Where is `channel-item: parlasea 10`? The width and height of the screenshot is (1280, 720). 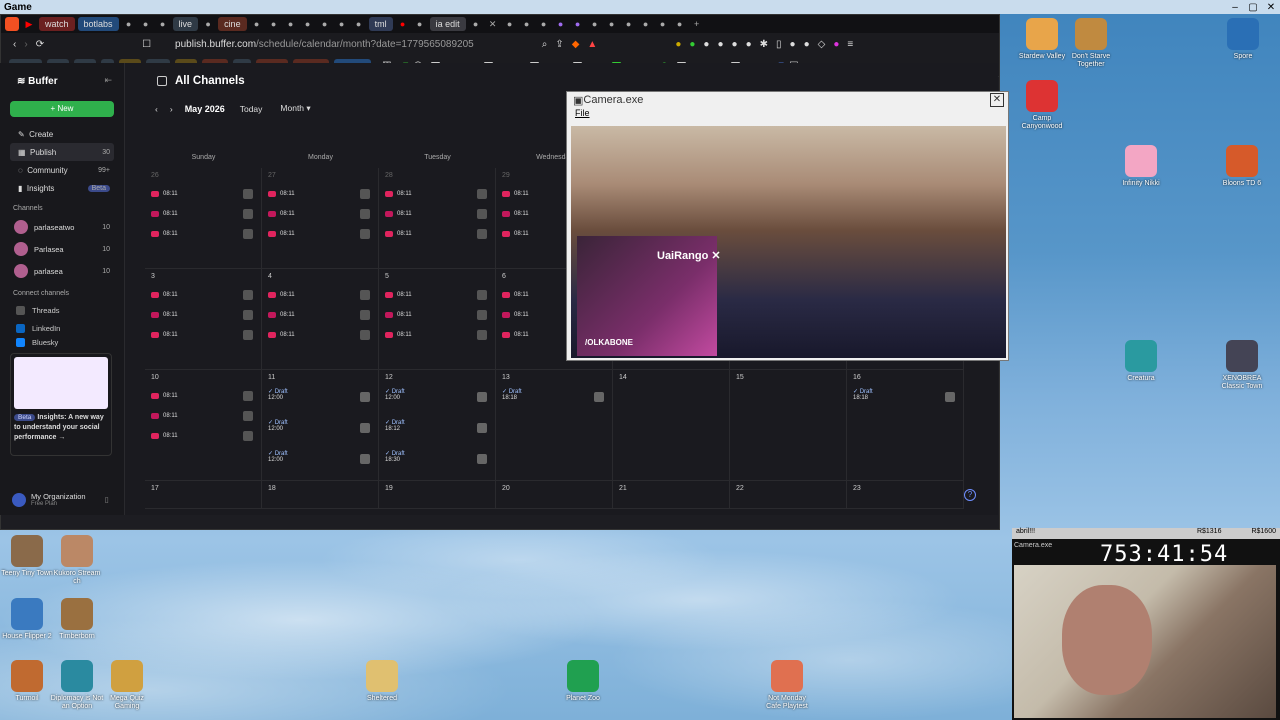
channel-item: parlasea 10 is located at coordinates (62, 271).